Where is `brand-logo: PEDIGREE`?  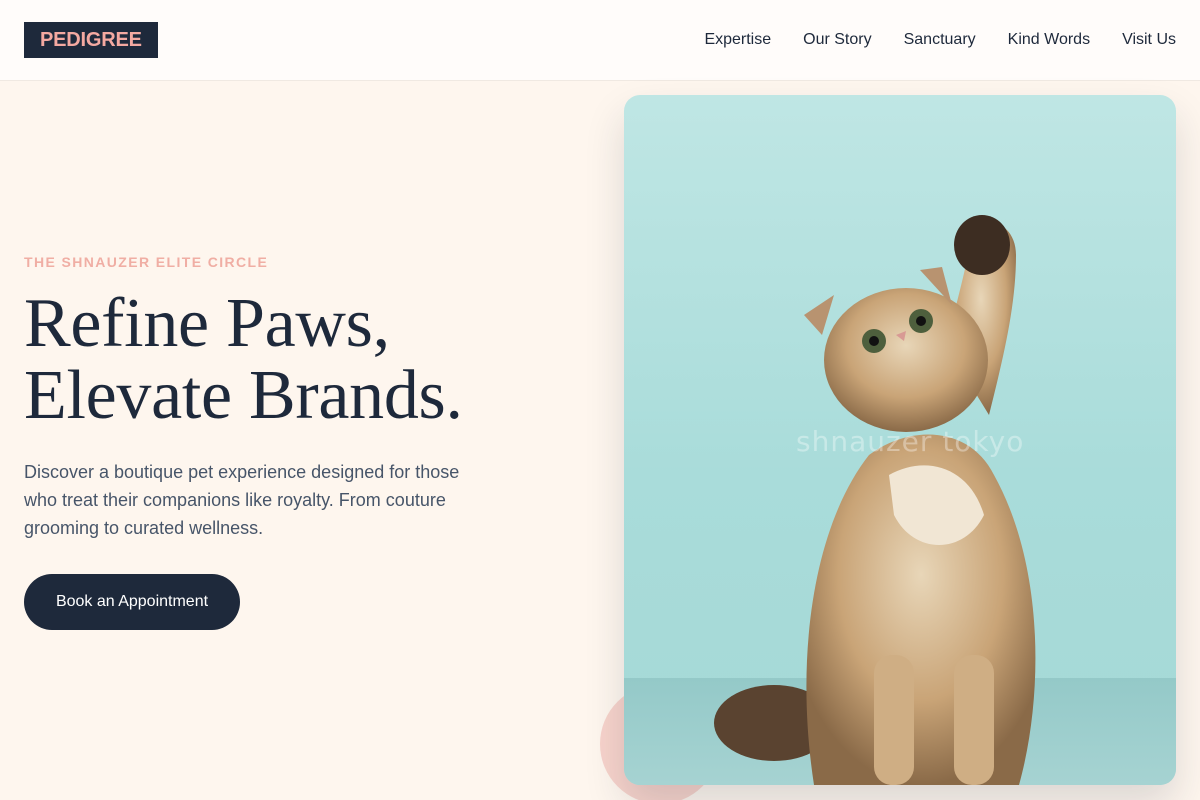
brand-logo: PEDIGREE is located at coordinates (91, 40).